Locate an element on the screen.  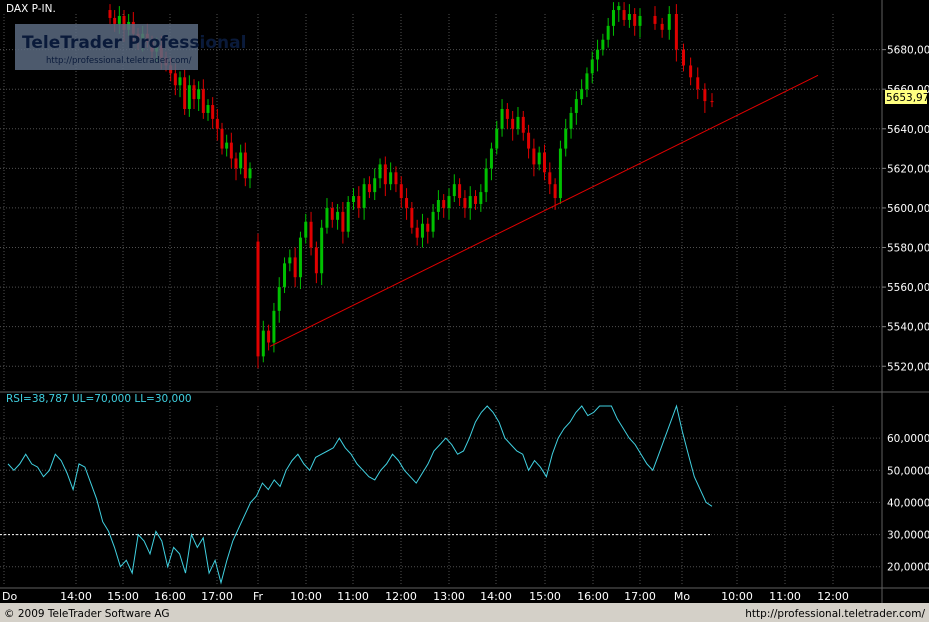
symbol-label: DAX P-IN. is located at coordinates (31, 9).